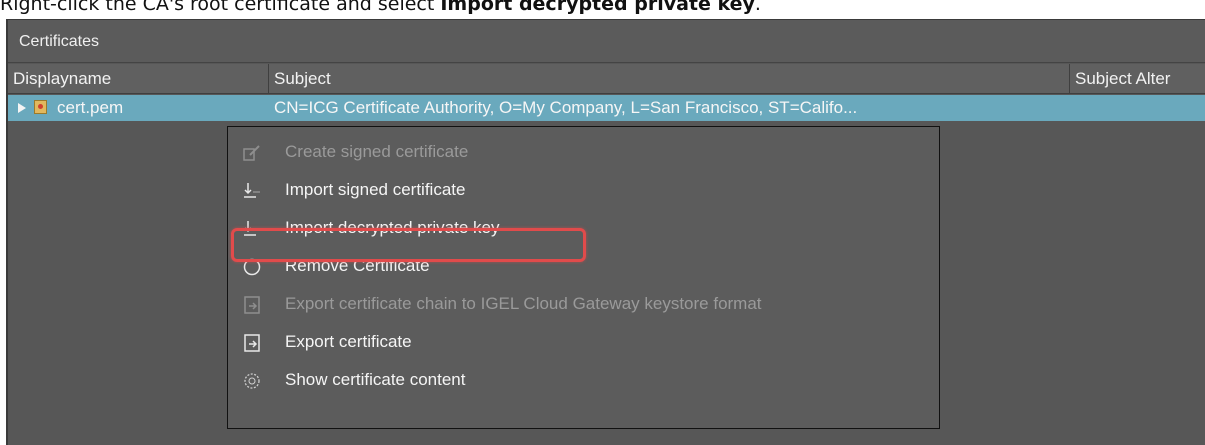 This screenshot has height=445, width=1205. What do you see at coordinates (597, 7) in the screenshot?
I see `instruction-bold: Import decrypted private key` at bounding box center [597, 7].